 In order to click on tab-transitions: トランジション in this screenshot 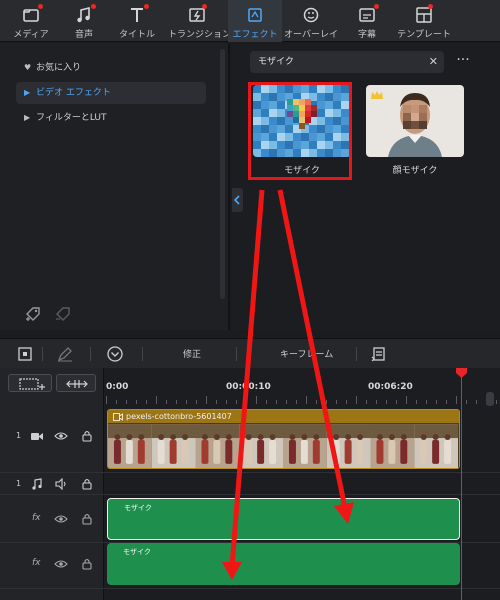, I will do `click(200, 21)`.